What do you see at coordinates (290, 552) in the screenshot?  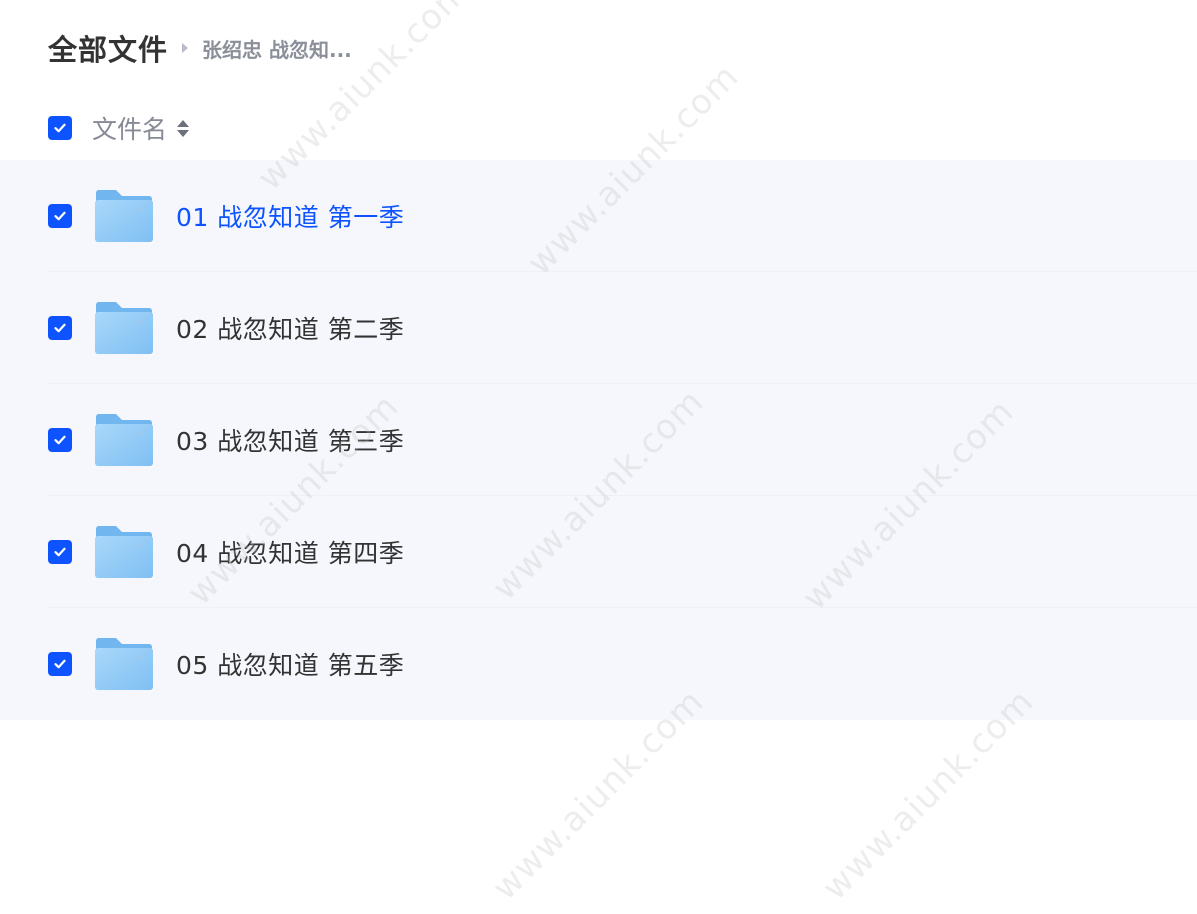 I see `file-name: 04 战忽知道 第四季` at bounding box center [290, 552].